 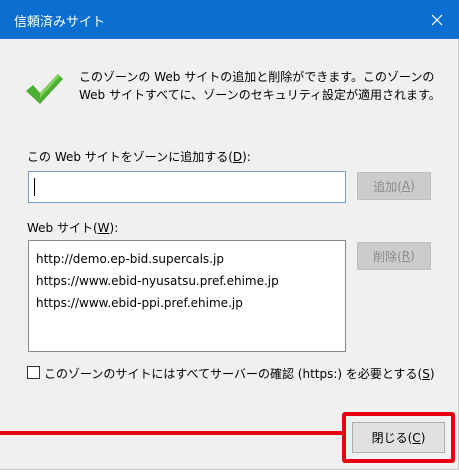 I want to click on add-button: 追加(A), so click(x=394, y=186).